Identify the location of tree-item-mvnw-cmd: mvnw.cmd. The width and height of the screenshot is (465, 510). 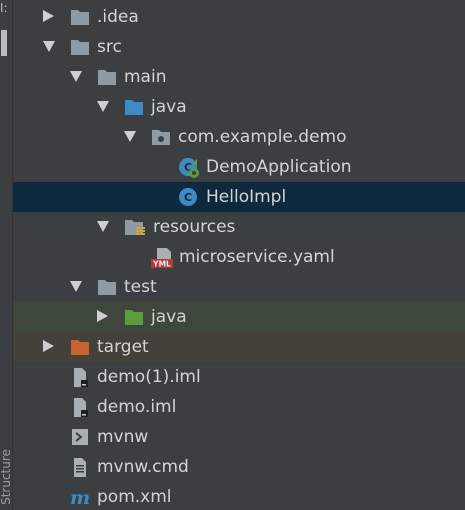
(239, 467).